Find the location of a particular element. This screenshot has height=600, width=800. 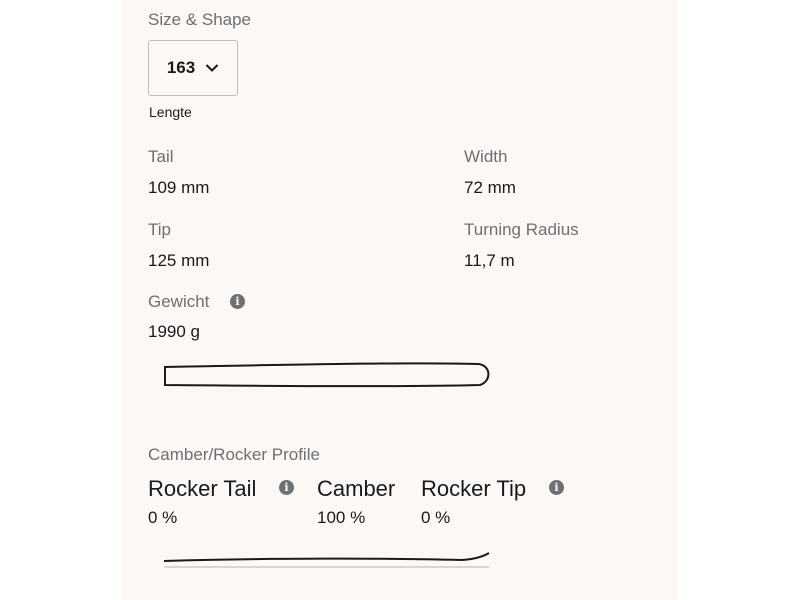

length-dropdown: 163 is located at coordinates (193, 68).